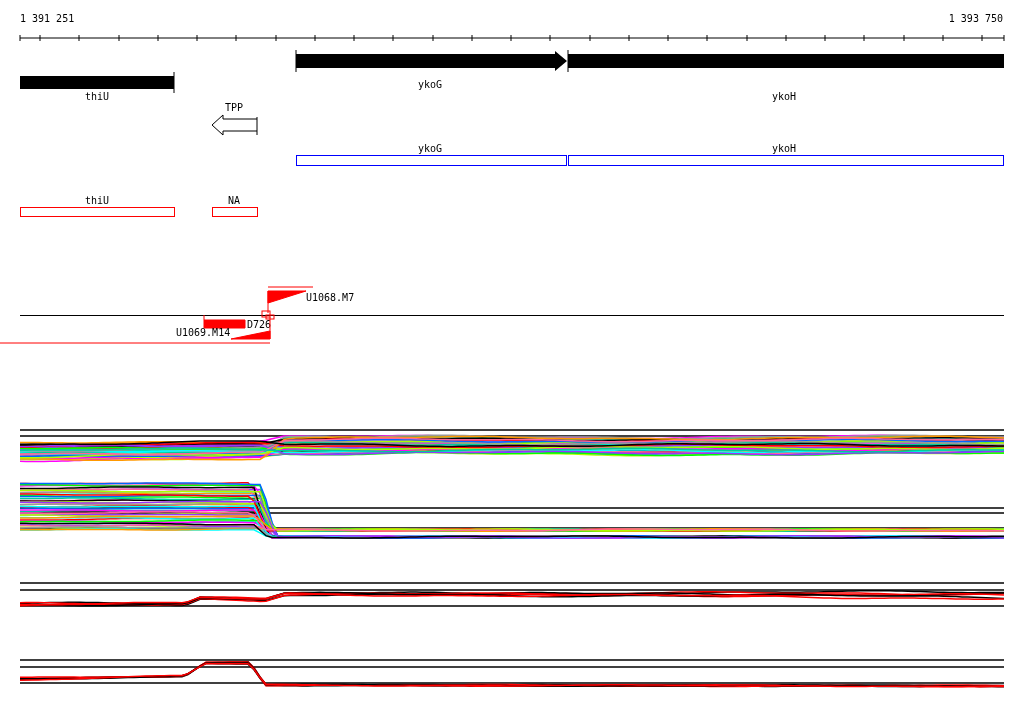 This screenshot has width=1024, height=714. I want to click on breakpoint-label: U1068.M7, so click(330, 297).